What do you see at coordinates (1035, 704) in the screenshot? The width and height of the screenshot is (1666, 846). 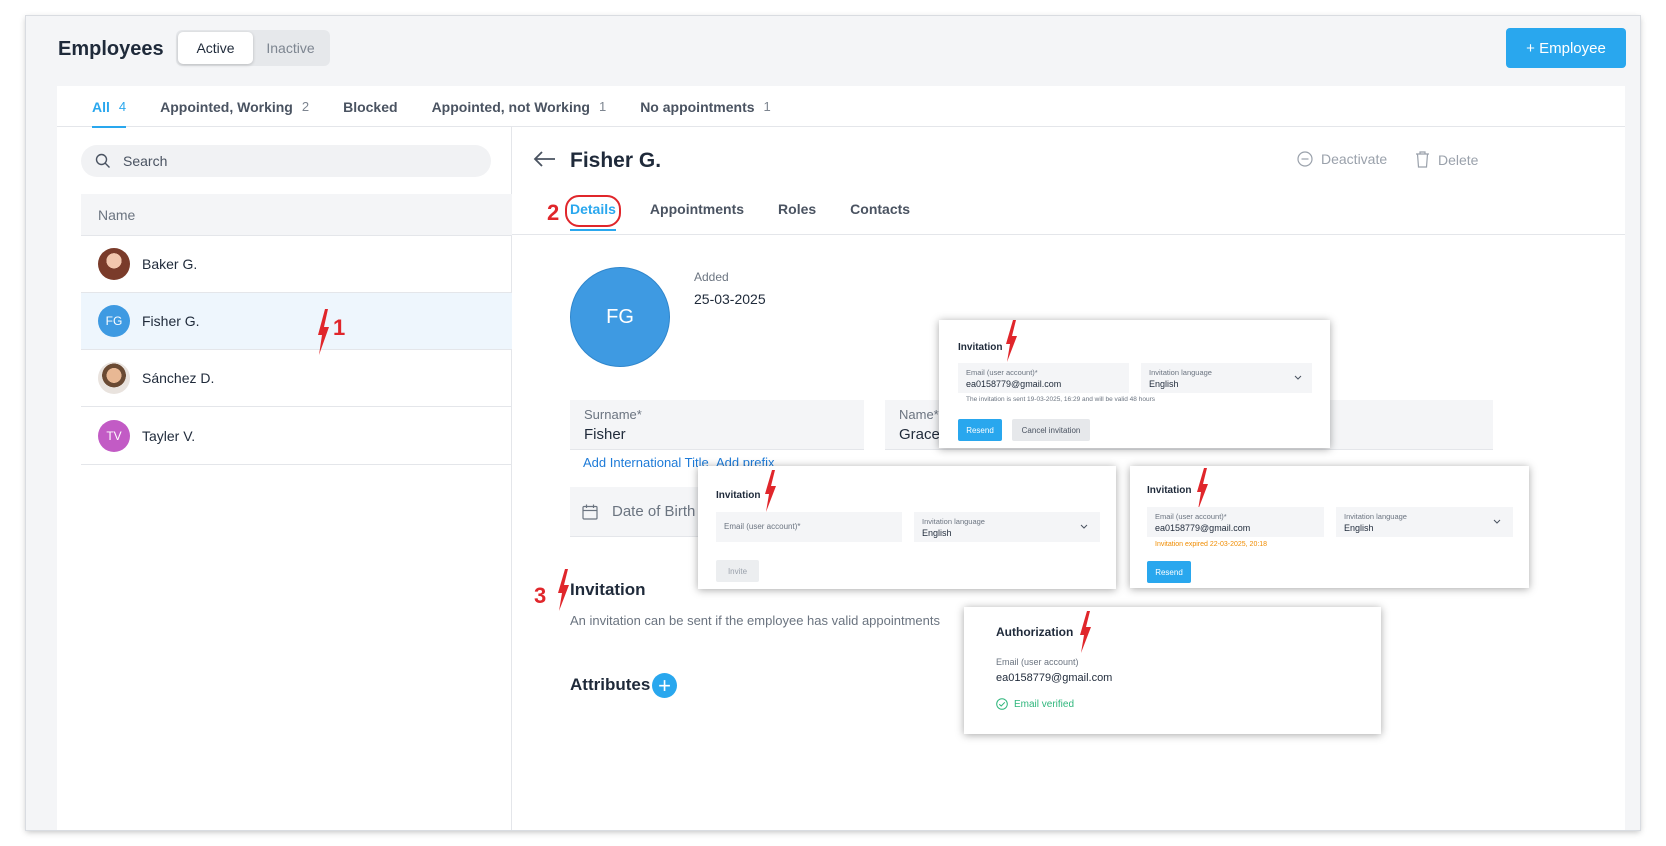 I see `email-verified-status: Email verified` at bounding box center [1035, 704].